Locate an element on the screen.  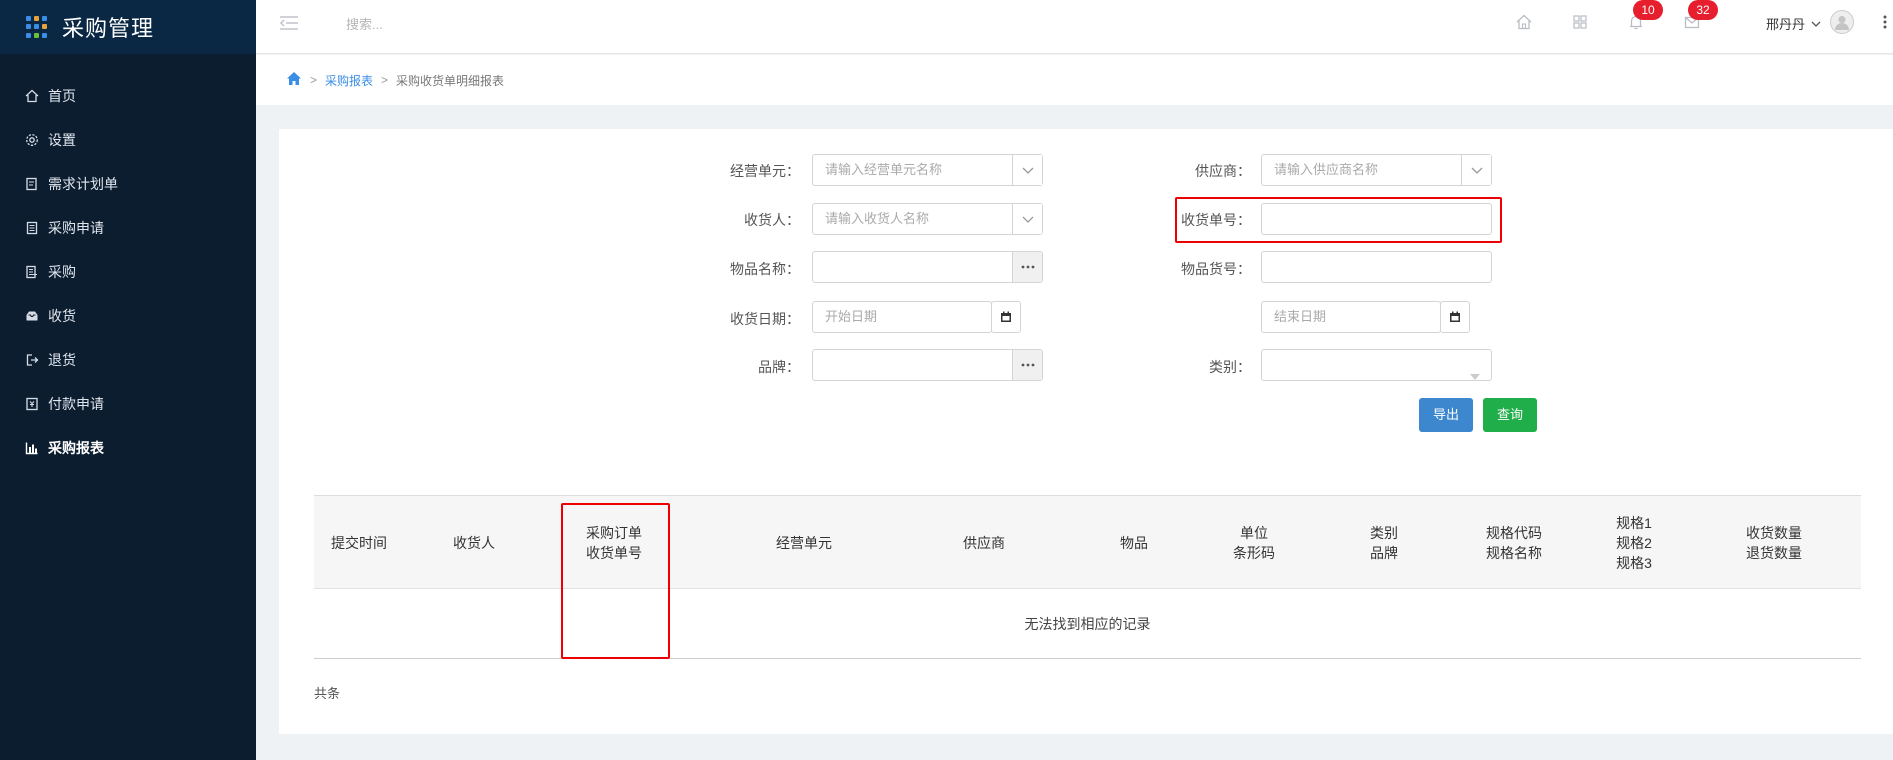
column-header-quantities: 收货数量 退货数量 is located at coordinates (1774, 543).